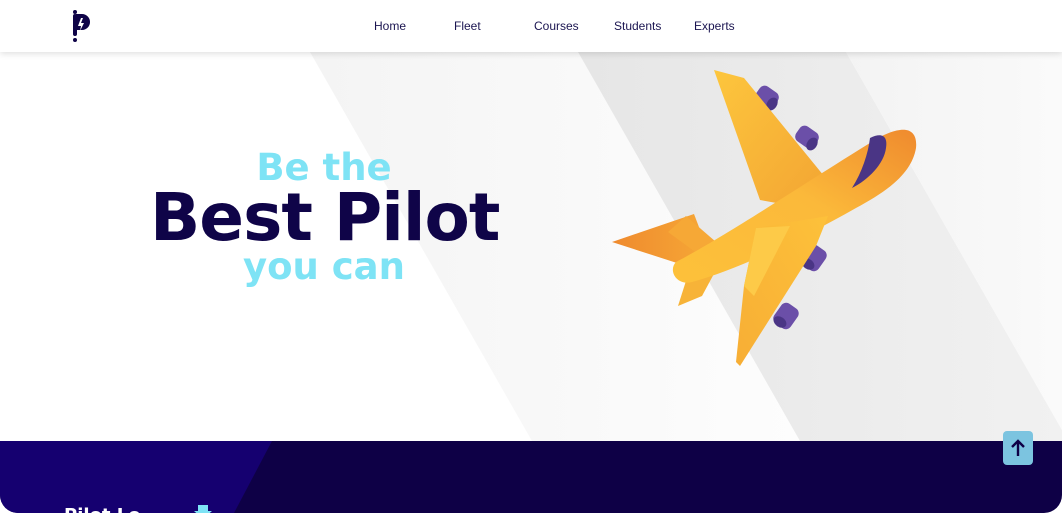  I want to click on nav-experts: Experts, so click(714, 26).